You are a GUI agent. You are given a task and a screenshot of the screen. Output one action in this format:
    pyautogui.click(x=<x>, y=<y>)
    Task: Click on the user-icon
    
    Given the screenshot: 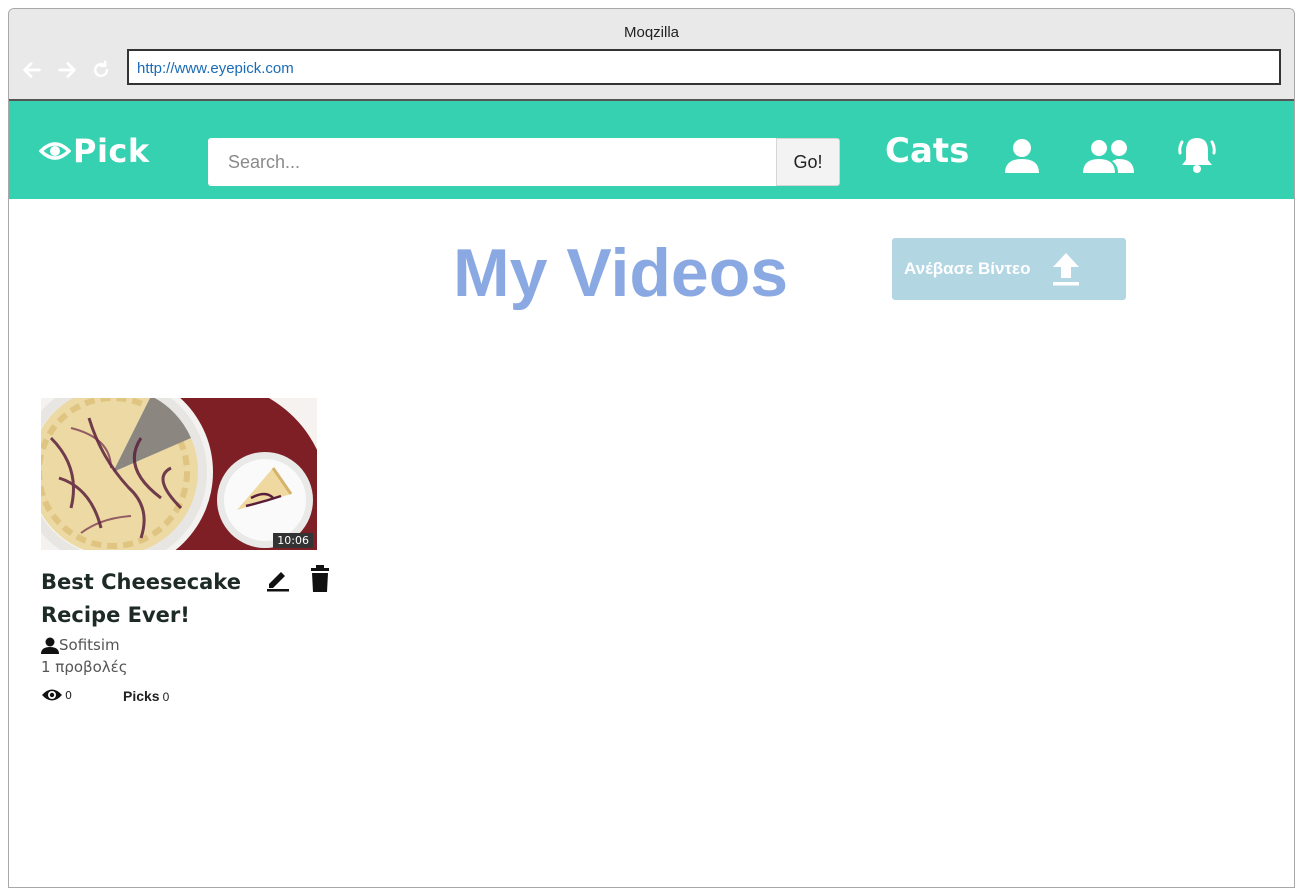 What is the action you would take?
    pyautogui.click(x=1022, y=157)
    